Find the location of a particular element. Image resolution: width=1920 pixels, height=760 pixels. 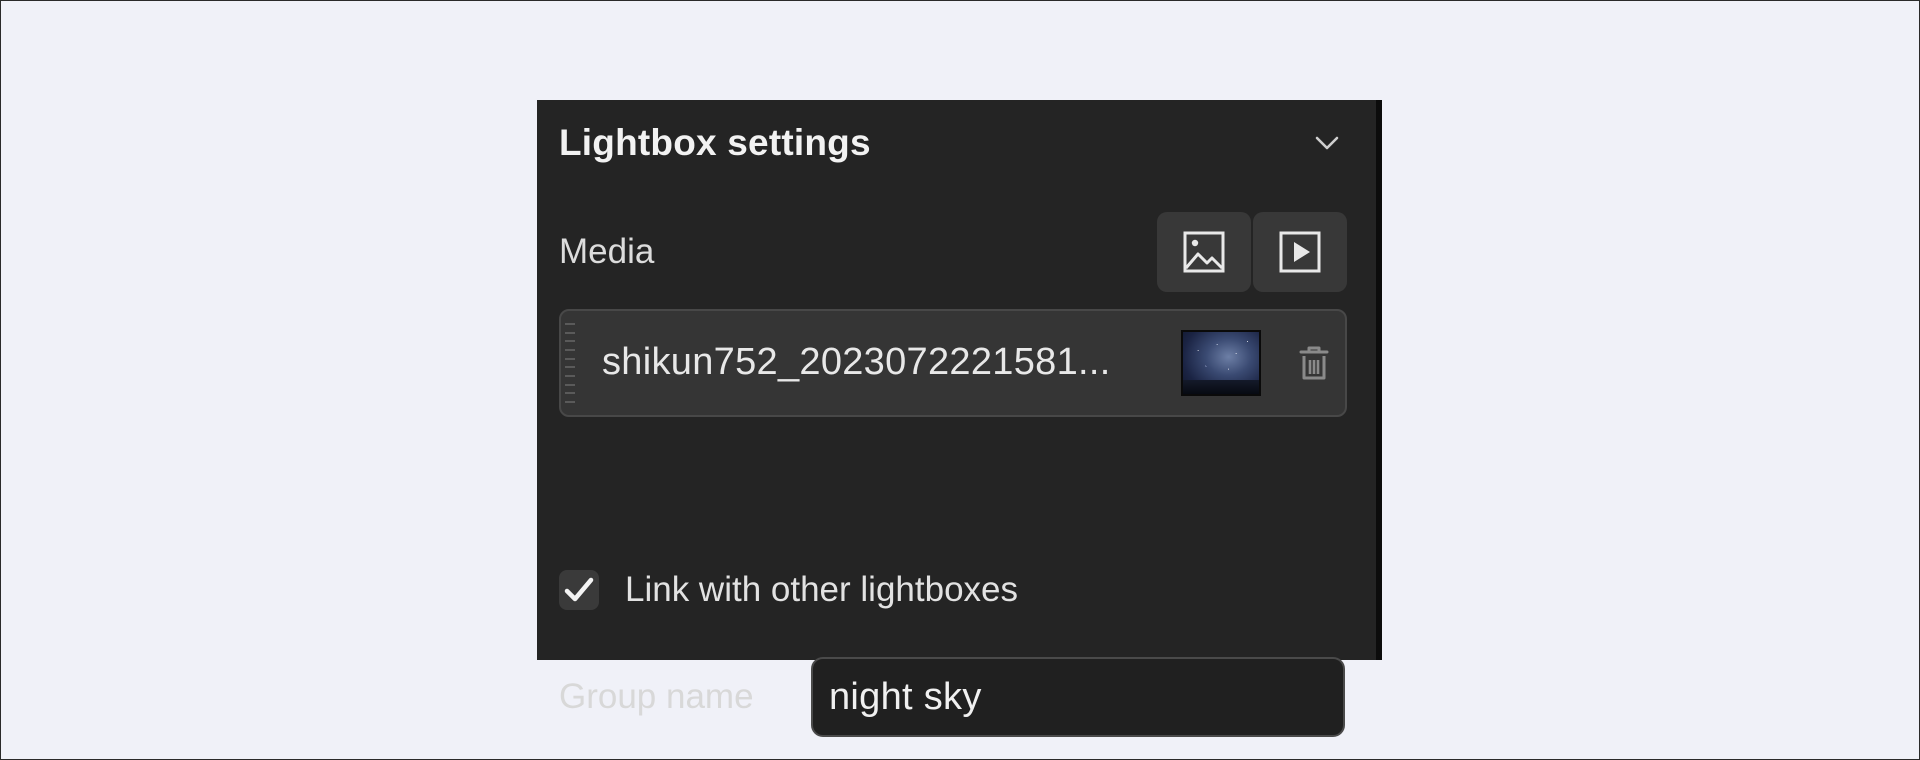

link-lightboxes-checkbox is located at coordinates (579, 590).